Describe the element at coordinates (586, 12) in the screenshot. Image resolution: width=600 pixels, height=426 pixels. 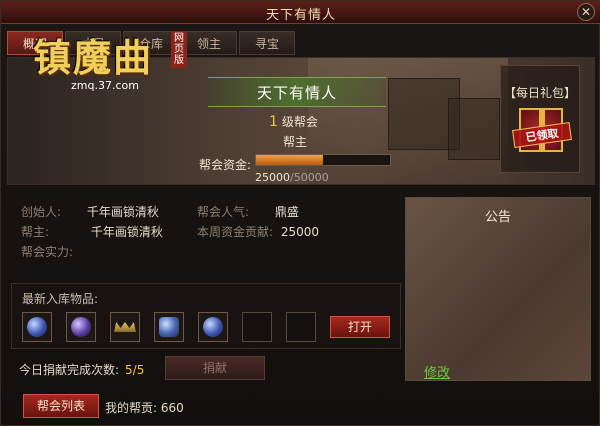
I see `close-icon: ✕` at that location.